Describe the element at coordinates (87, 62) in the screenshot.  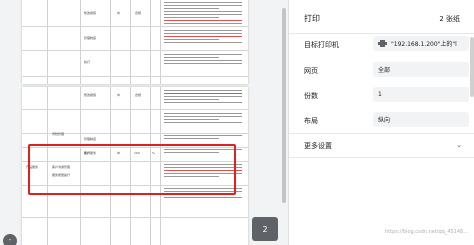
I see `doc-cell: 执行` at that location.